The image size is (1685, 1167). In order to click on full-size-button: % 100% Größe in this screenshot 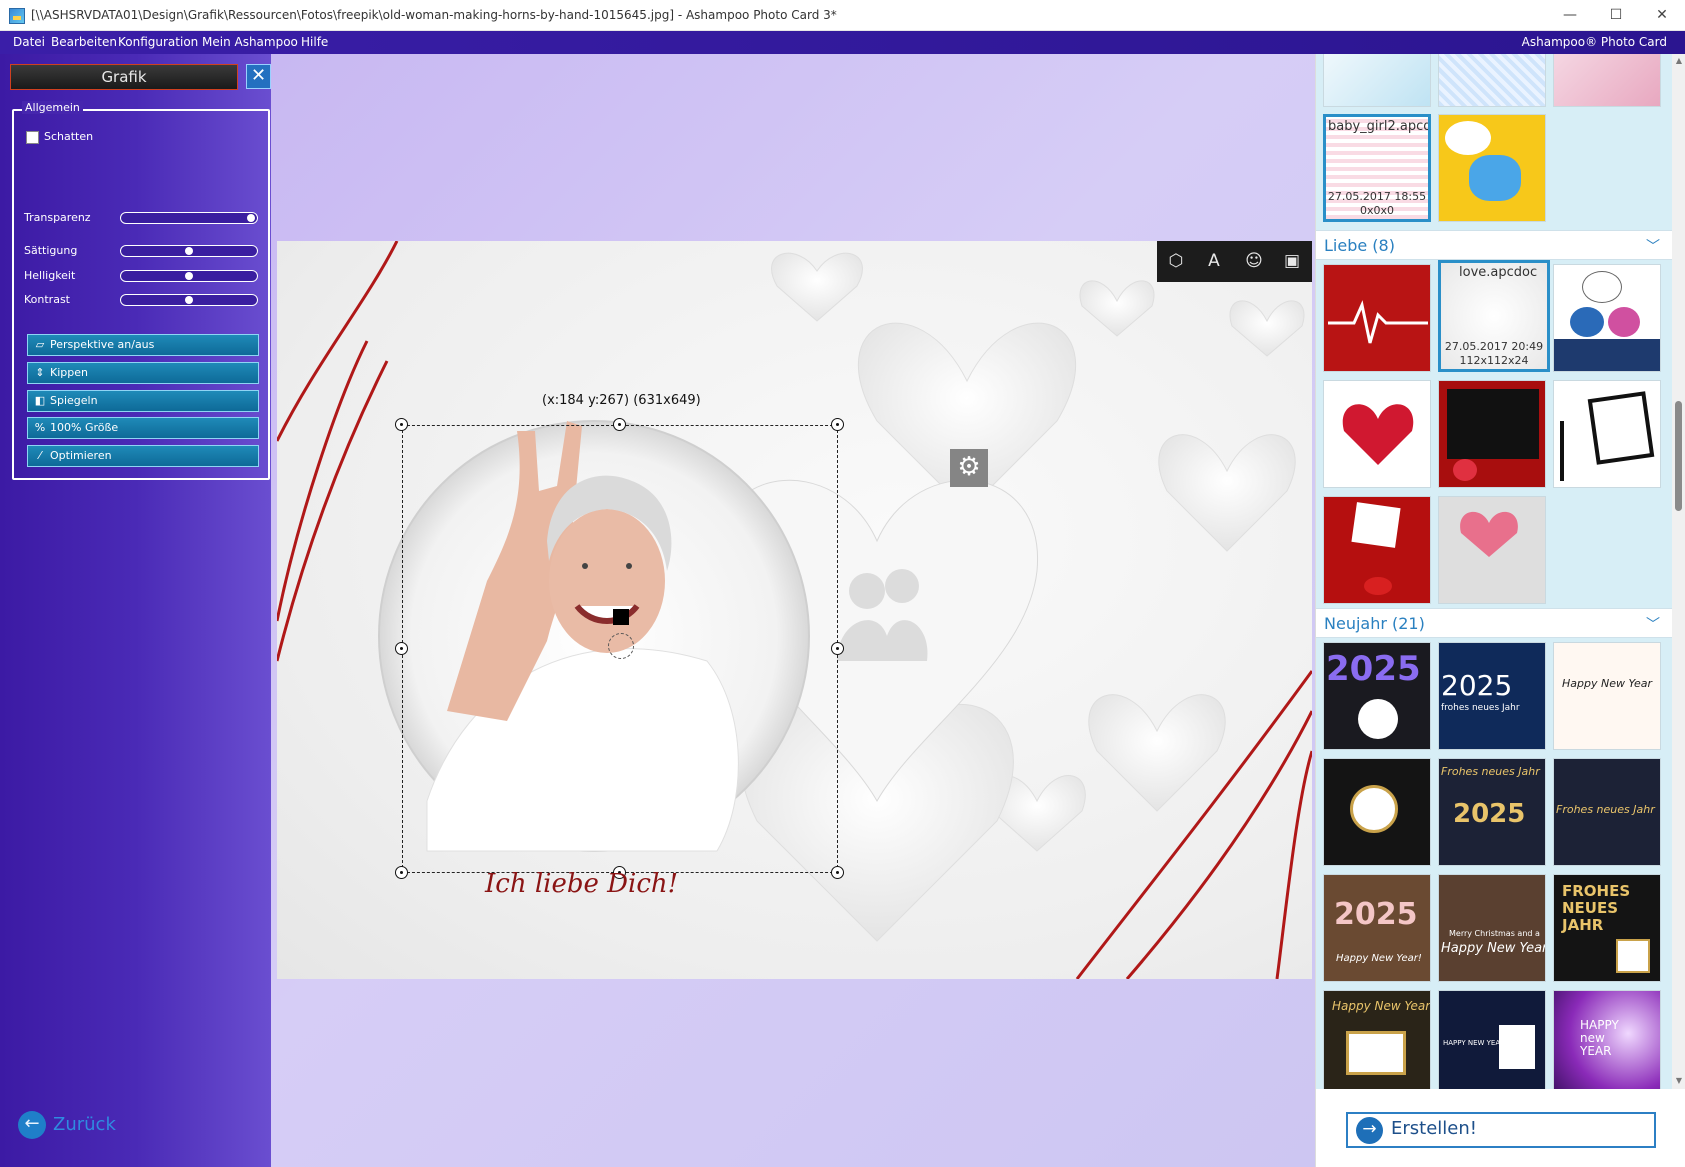, I will do `click(143, 428)`.